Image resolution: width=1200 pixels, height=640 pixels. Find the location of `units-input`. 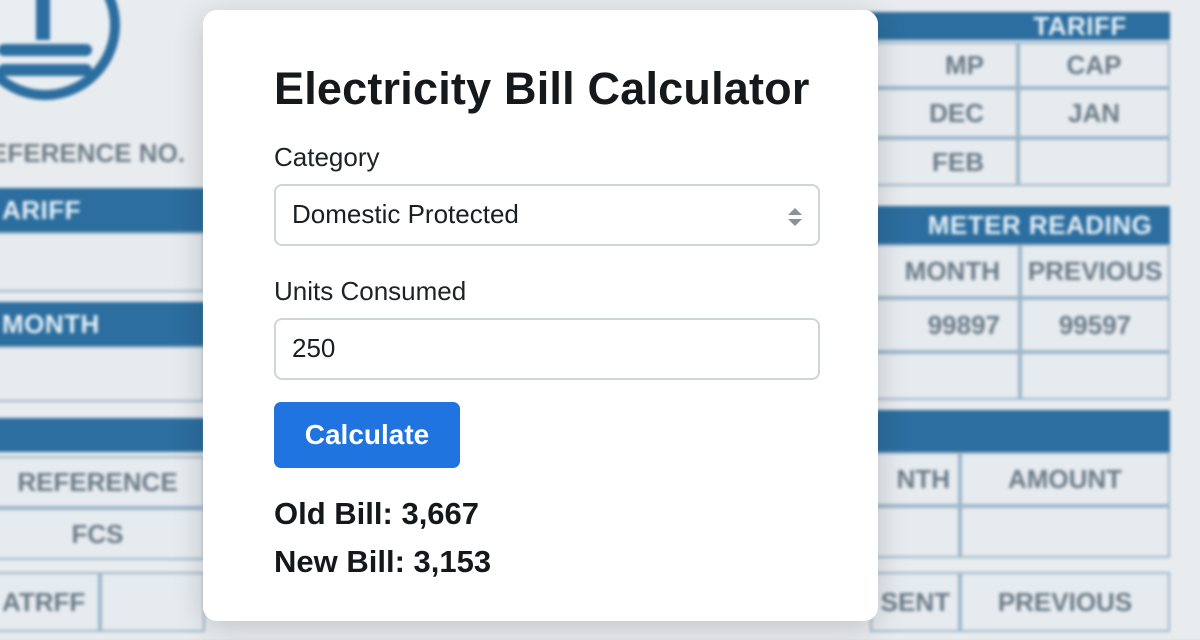

units-input is located at coordinates (555, 348).